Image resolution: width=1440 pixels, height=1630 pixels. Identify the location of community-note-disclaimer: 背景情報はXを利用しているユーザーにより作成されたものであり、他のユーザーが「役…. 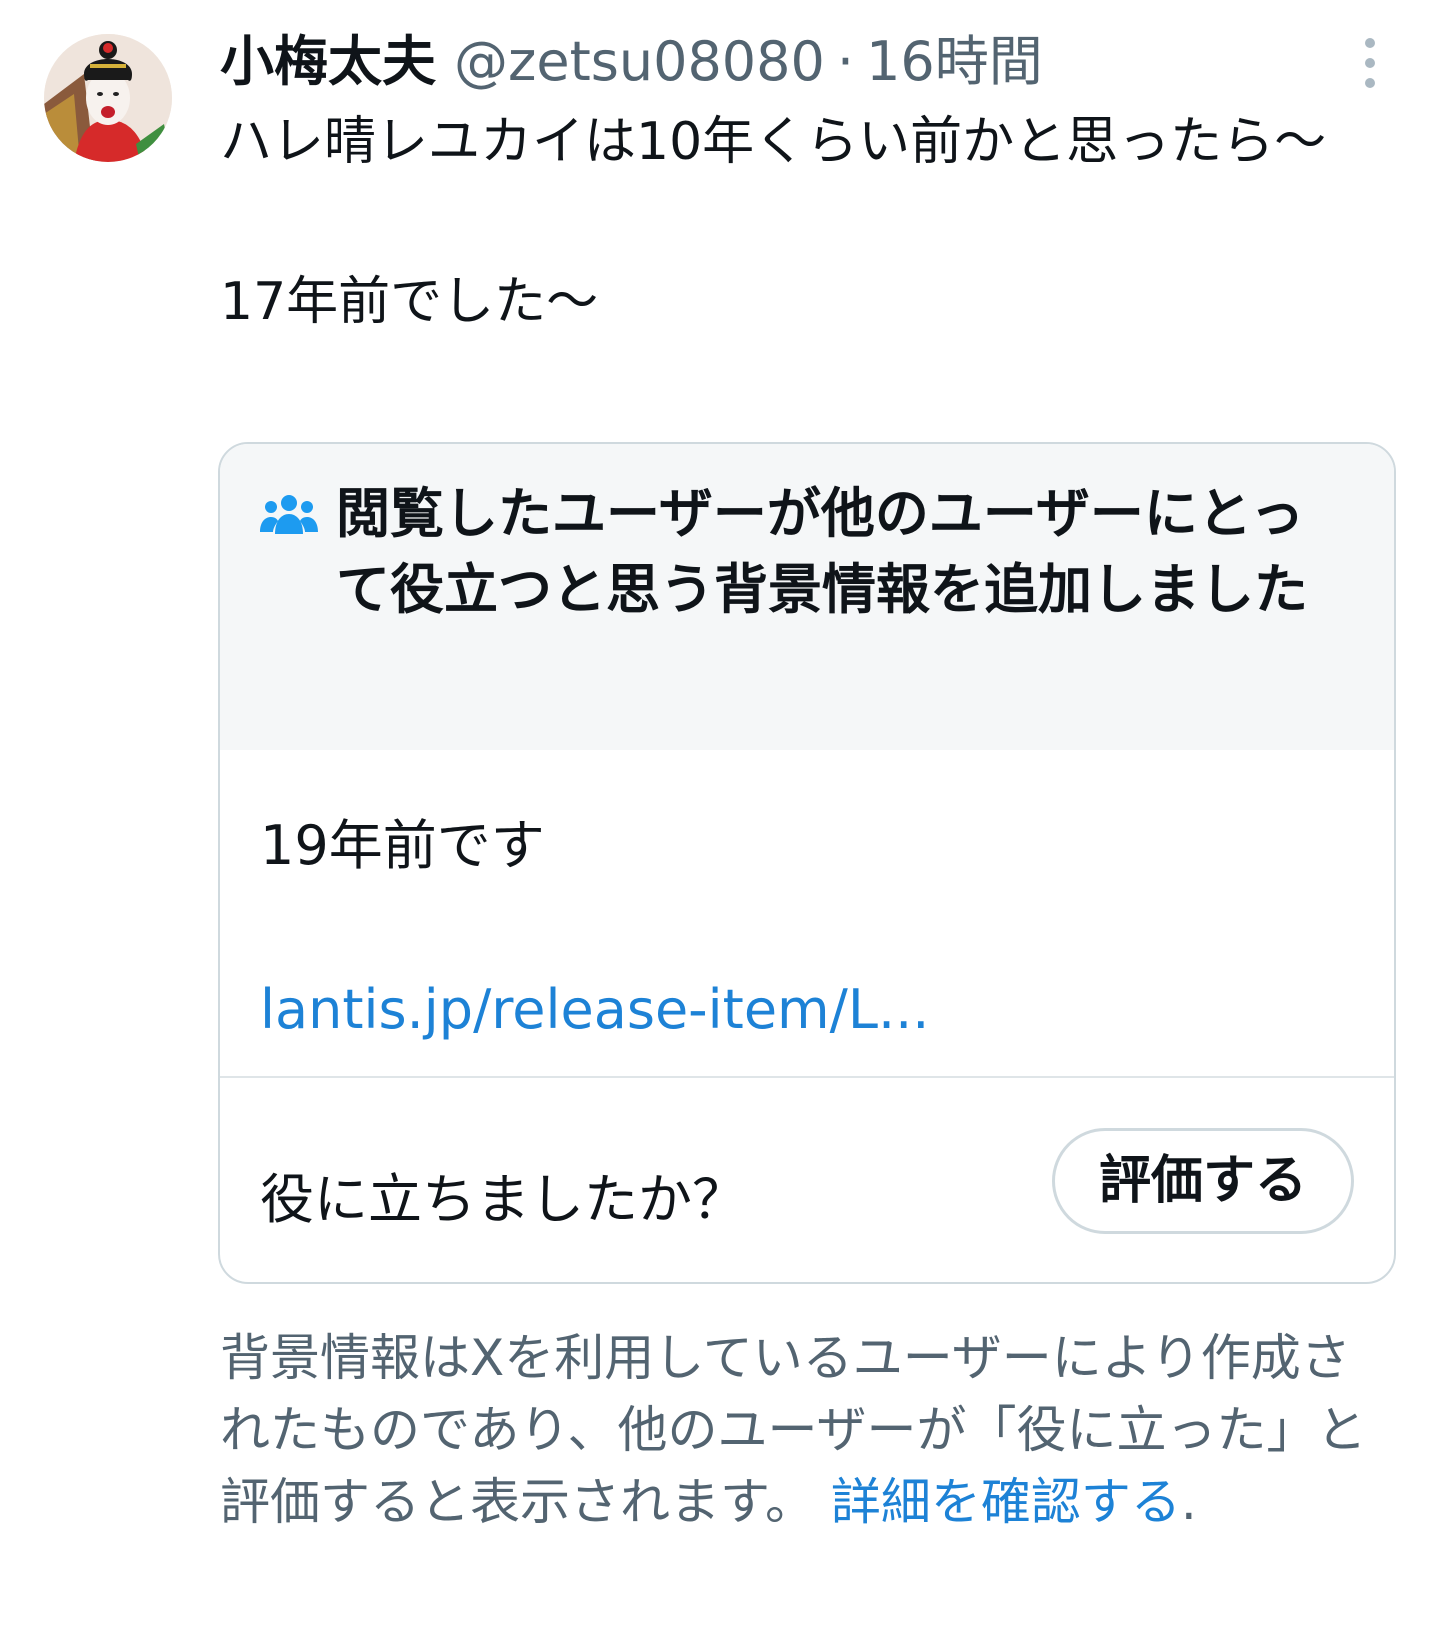
(810, 1430).